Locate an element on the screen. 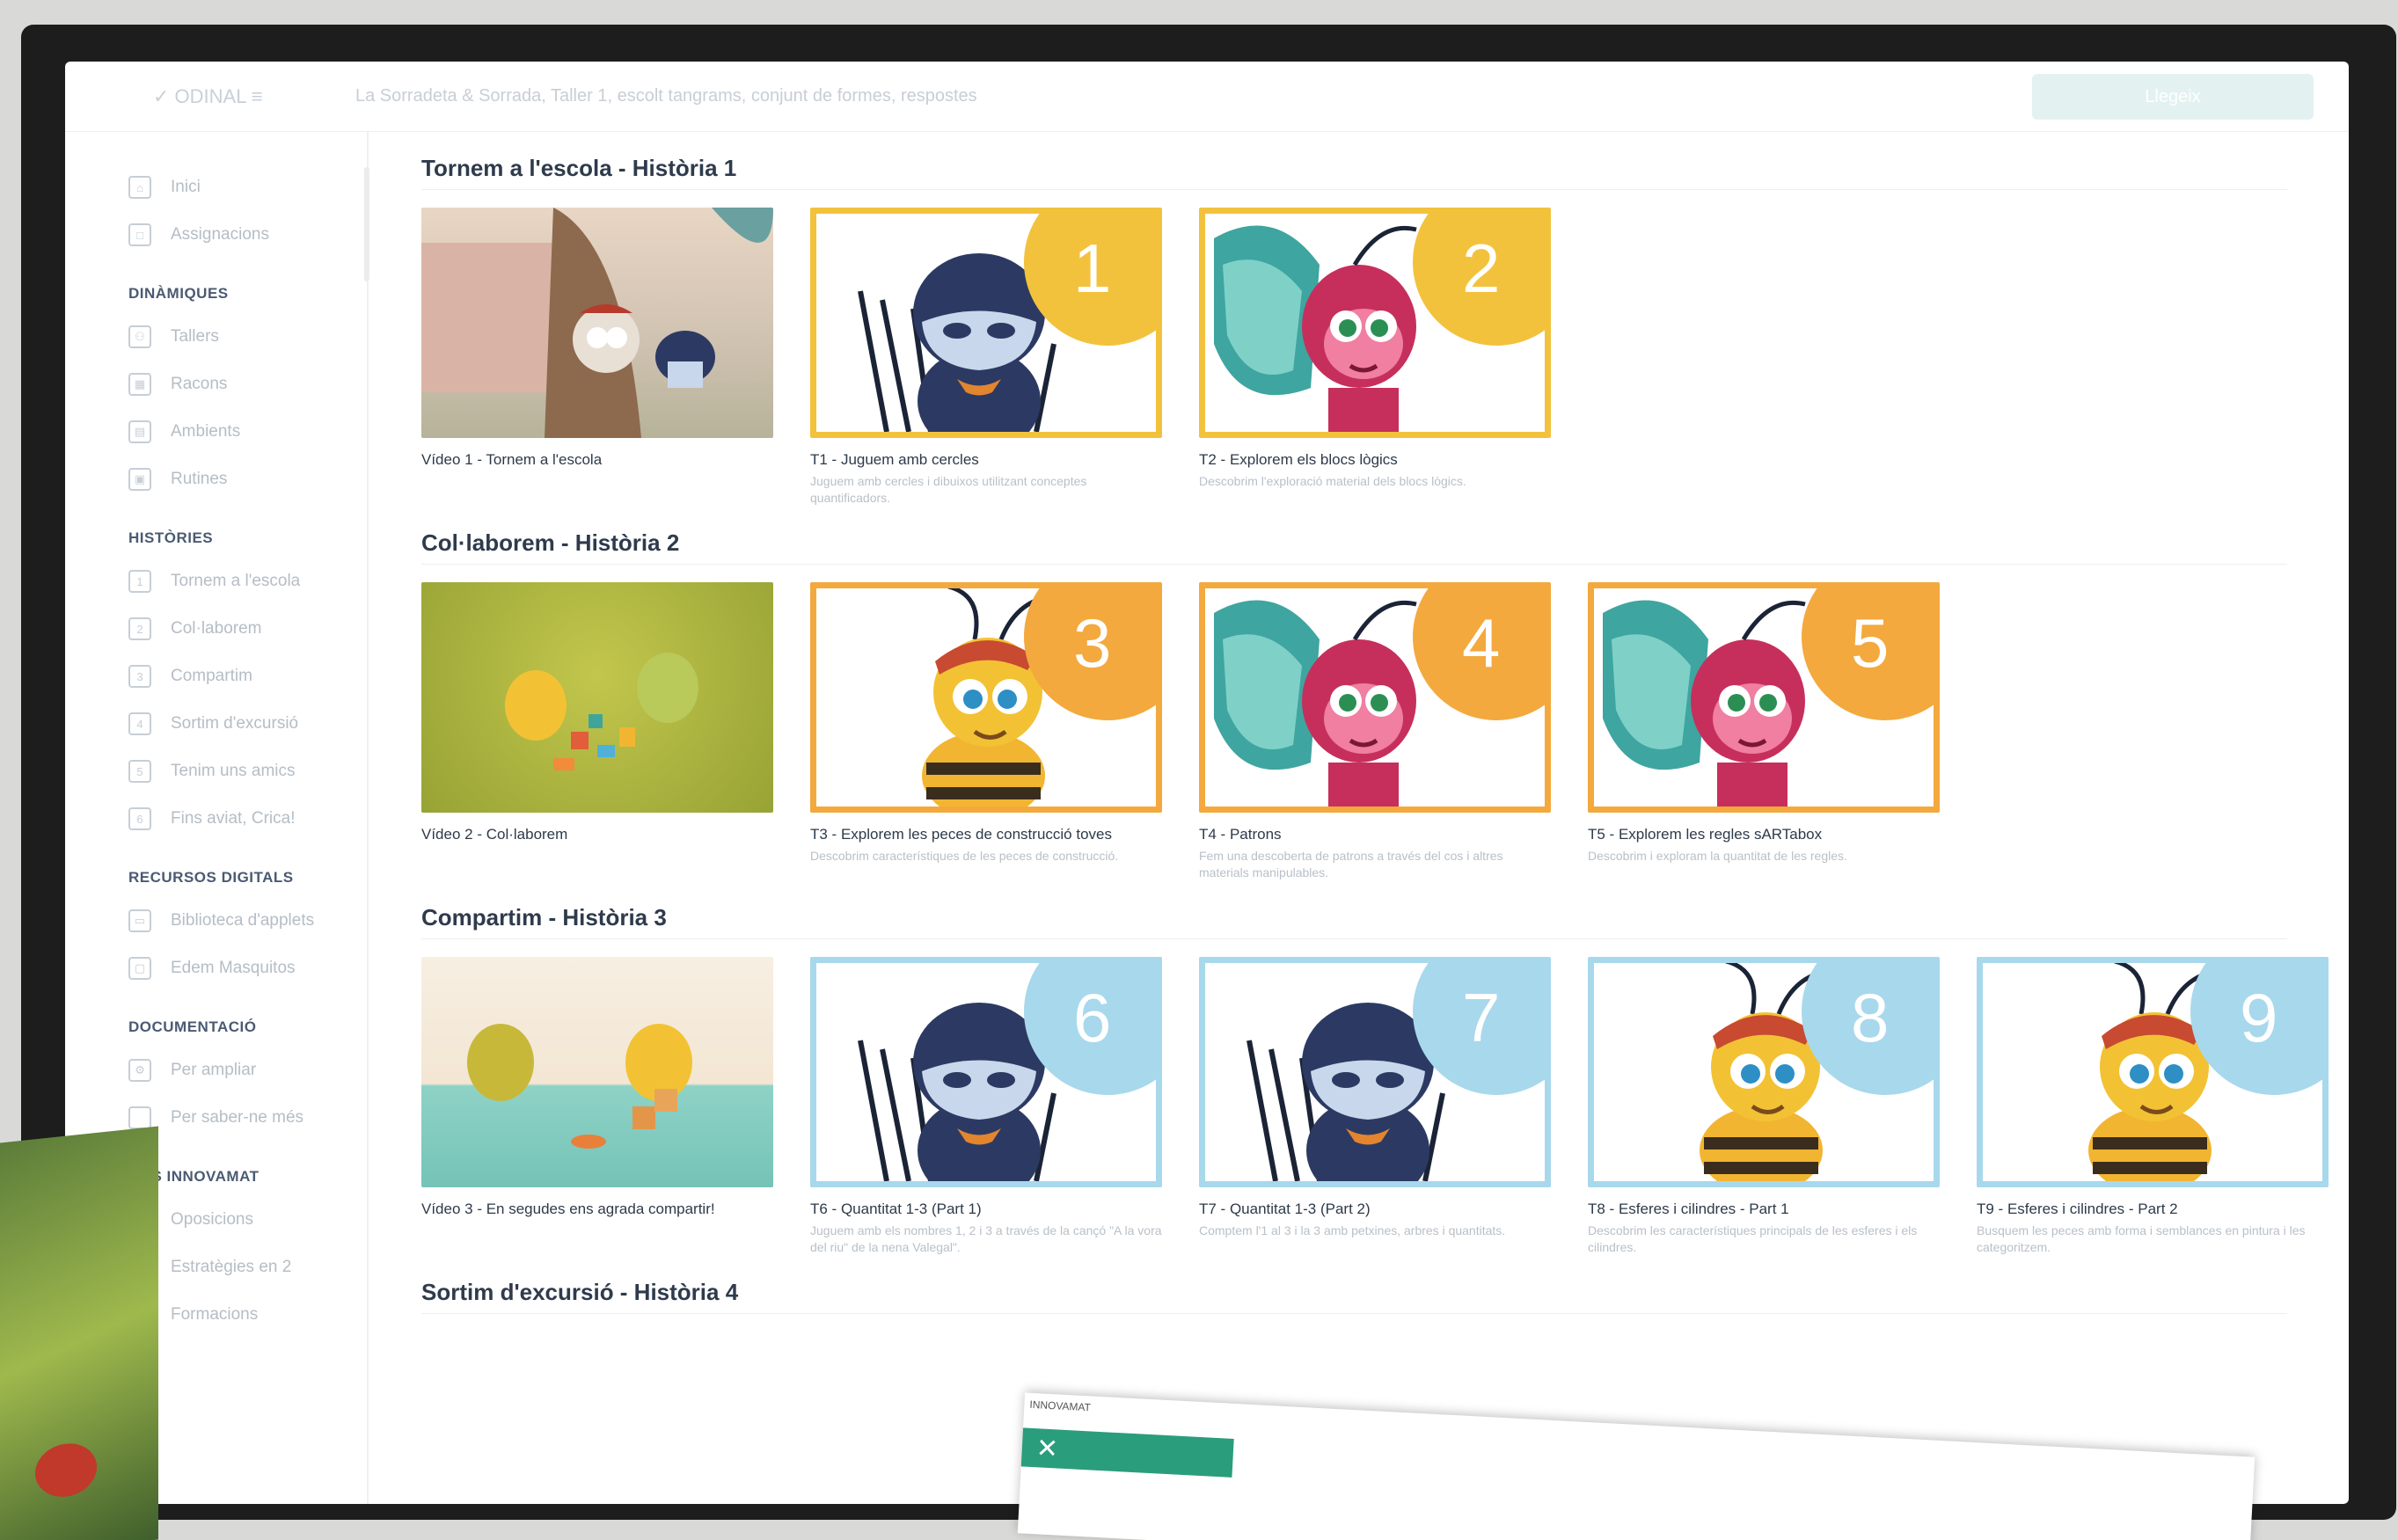 The image size is (2398, 1540). task-thumbnail: 9 is located at coordinates (2153, 1072).